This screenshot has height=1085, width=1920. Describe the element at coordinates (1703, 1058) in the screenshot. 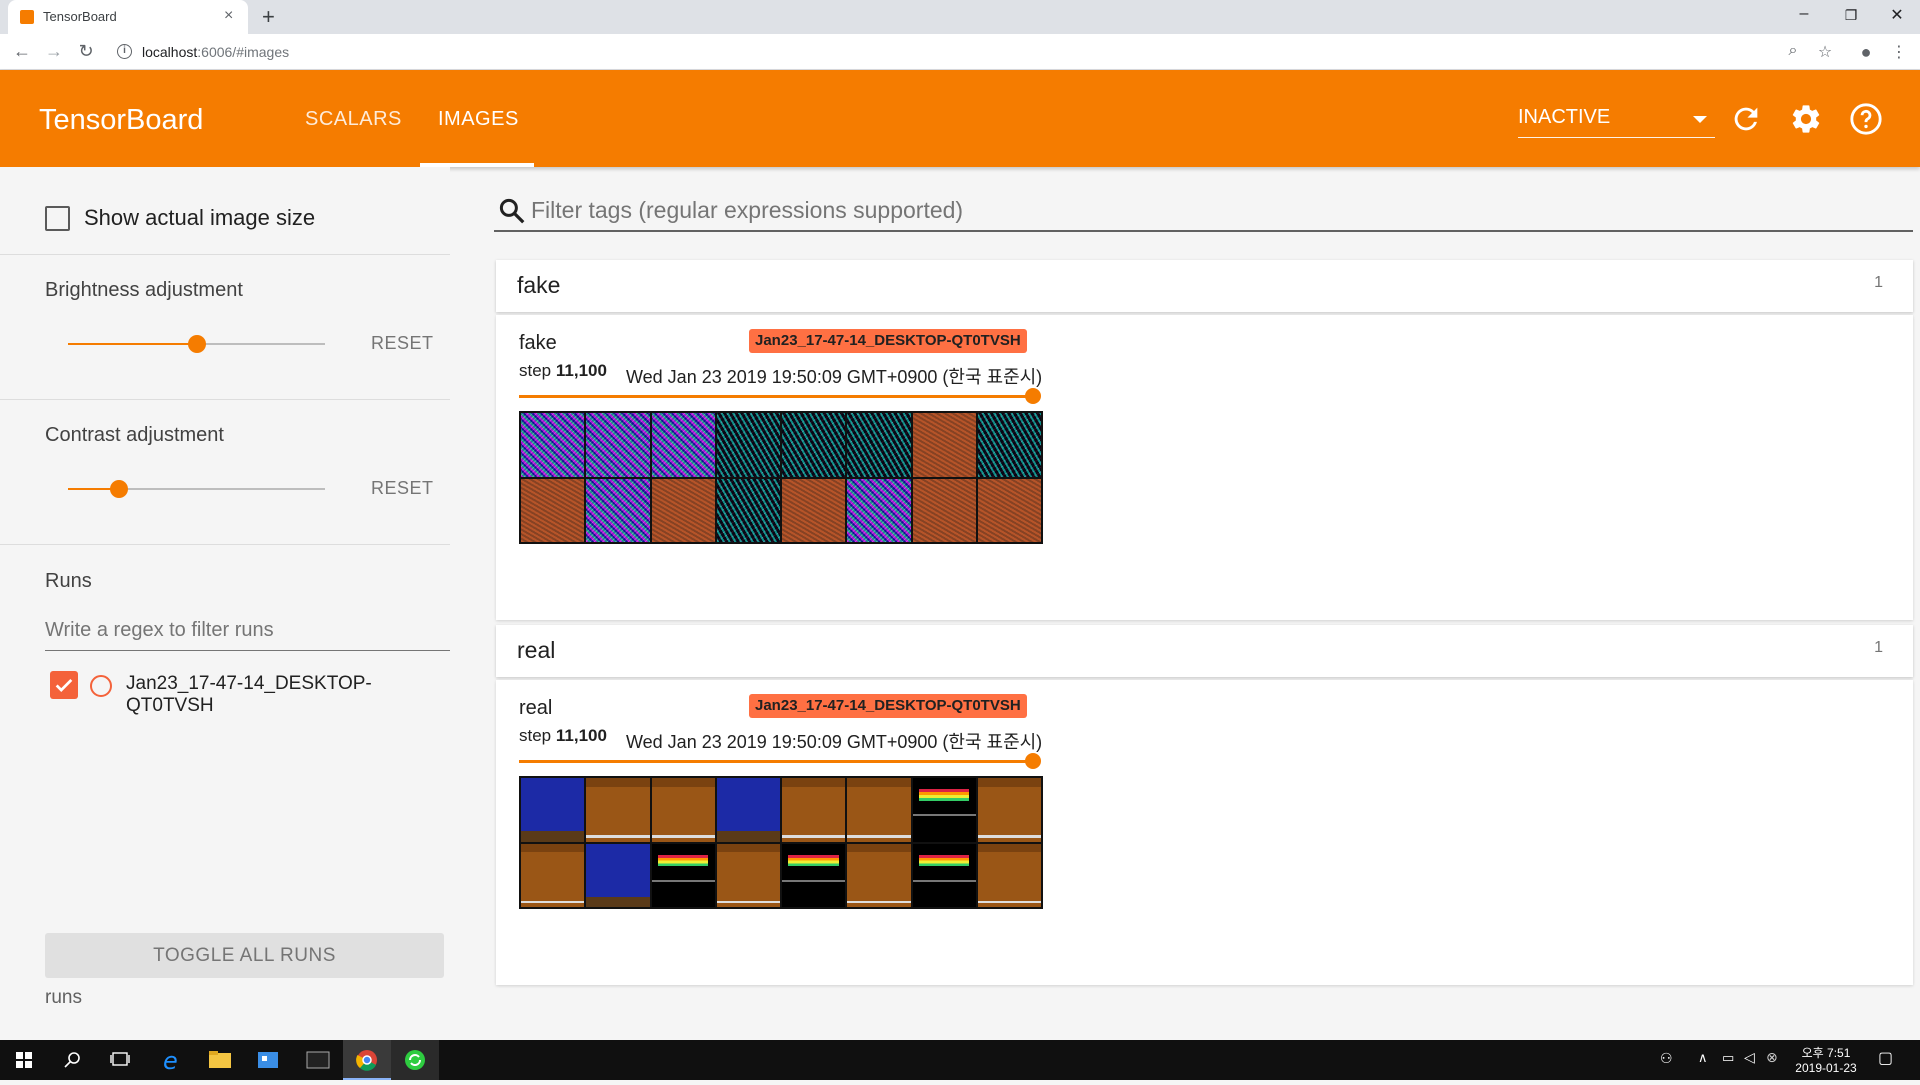

I see `tray-expand-icon: ∧` at that location.